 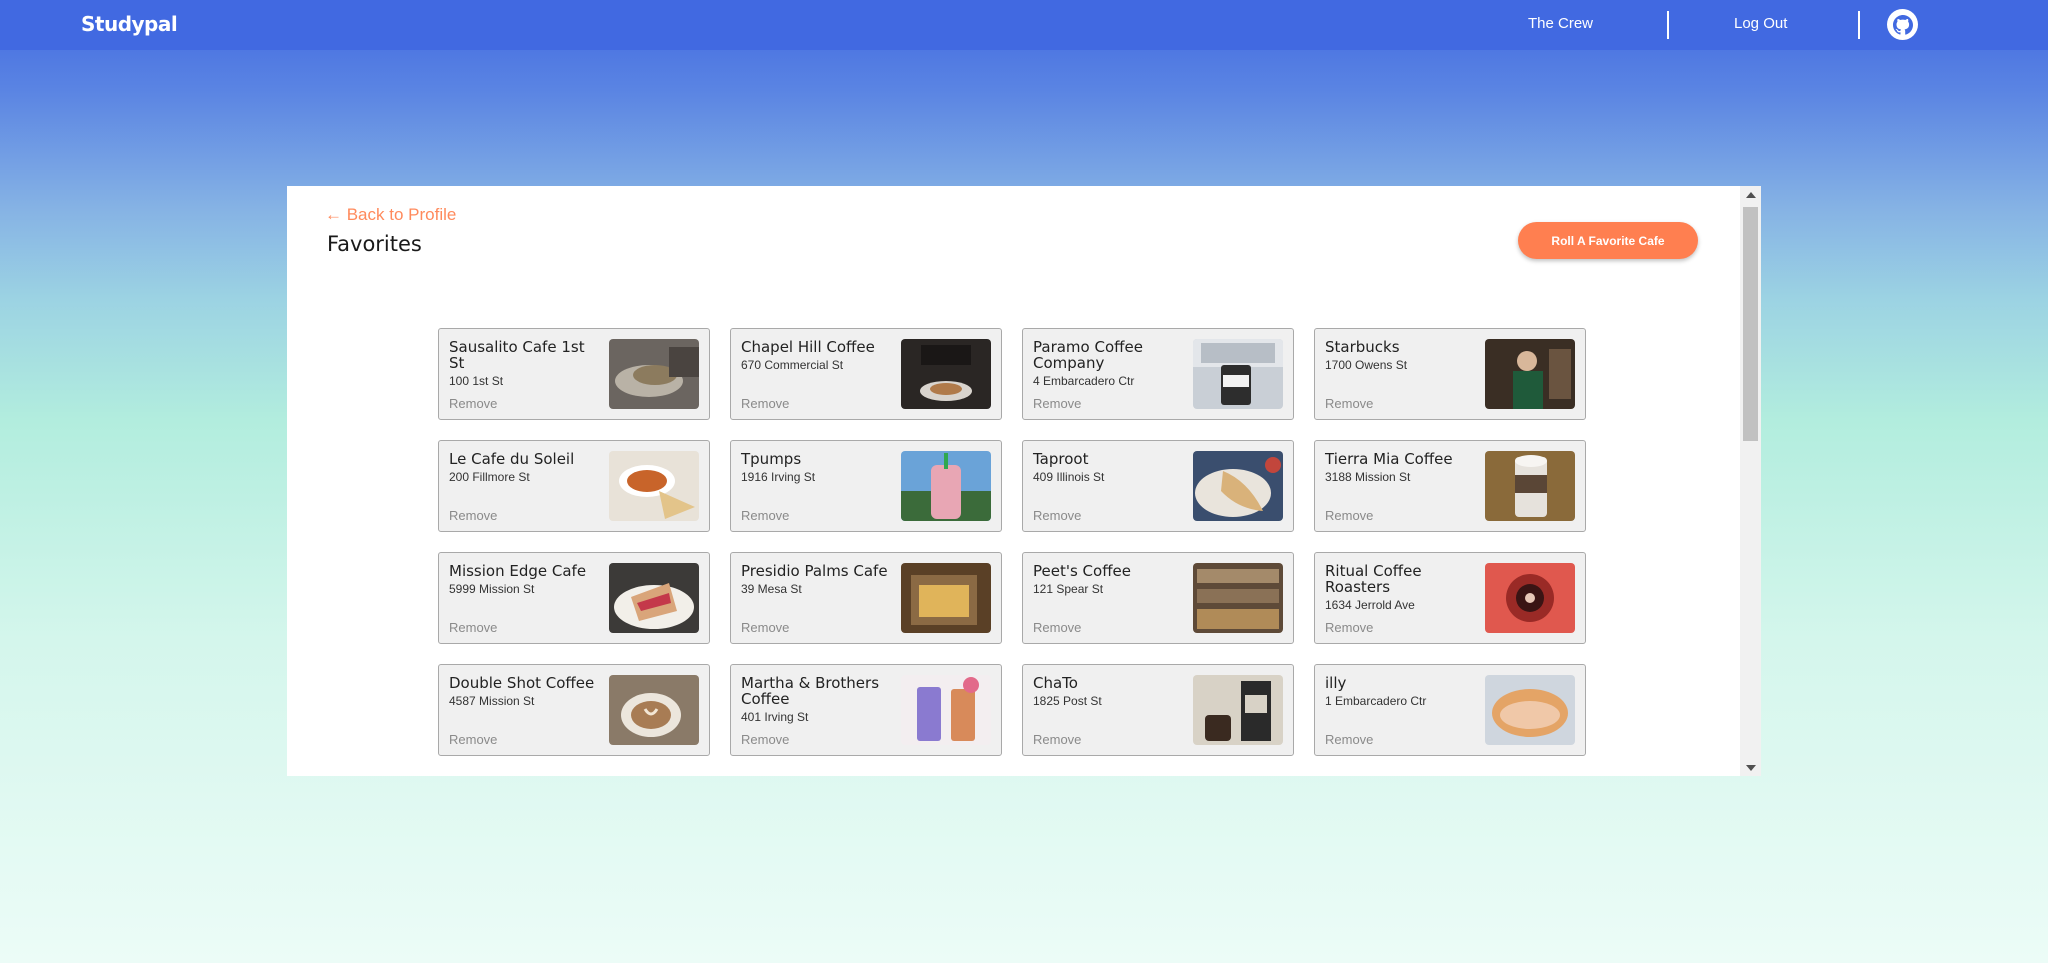 I want to click on pink-boba-drink-photo, so click(x=946, y=486).